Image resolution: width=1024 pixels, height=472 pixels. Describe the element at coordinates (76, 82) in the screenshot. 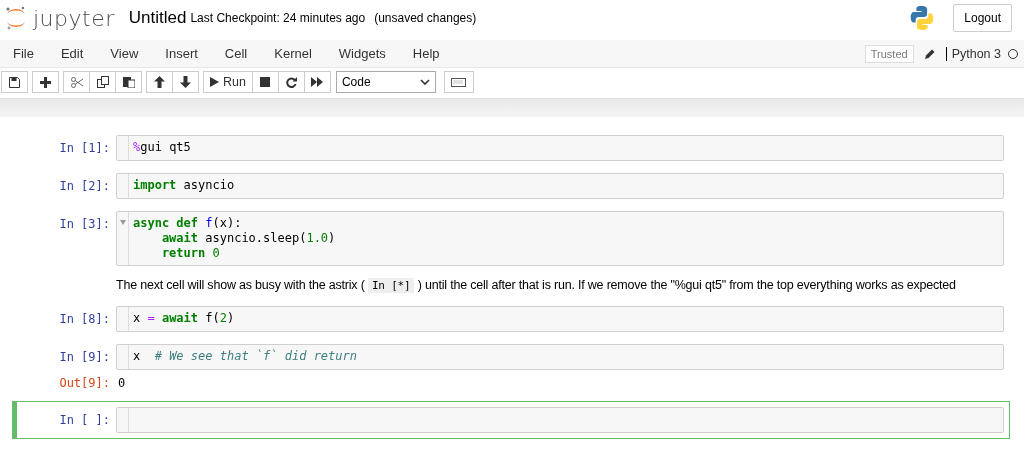

I see `scissors-icon` at that location.